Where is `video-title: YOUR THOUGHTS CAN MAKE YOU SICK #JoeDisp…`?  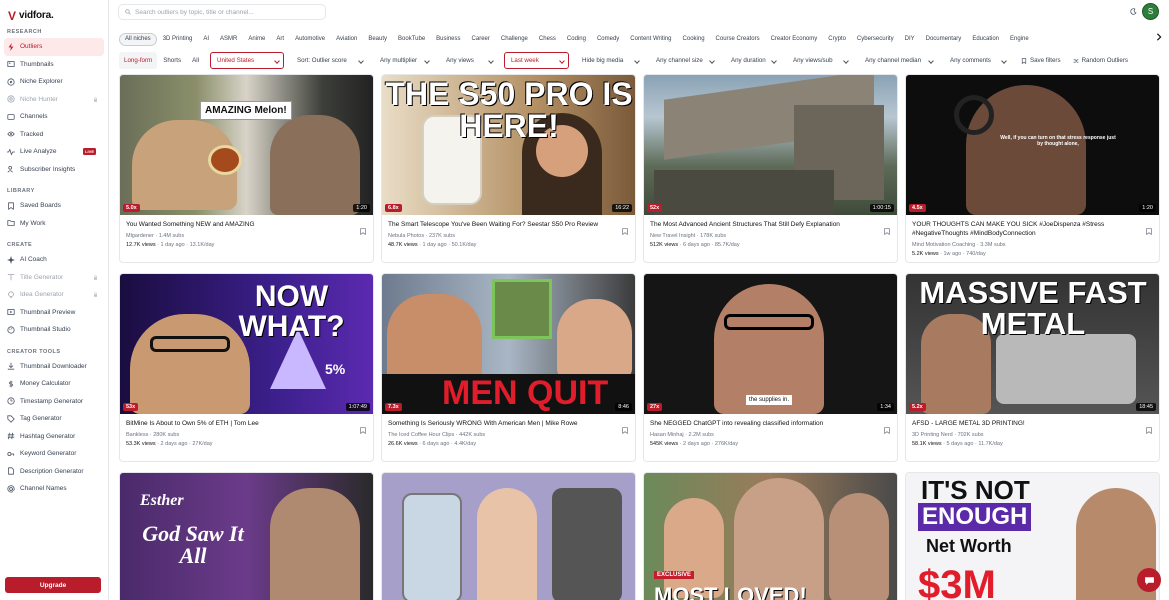
video-title: YOUR THOUGHTS CAN MAKE YOU SICK #JoeDisp… is located at coordinates (1032, 229).